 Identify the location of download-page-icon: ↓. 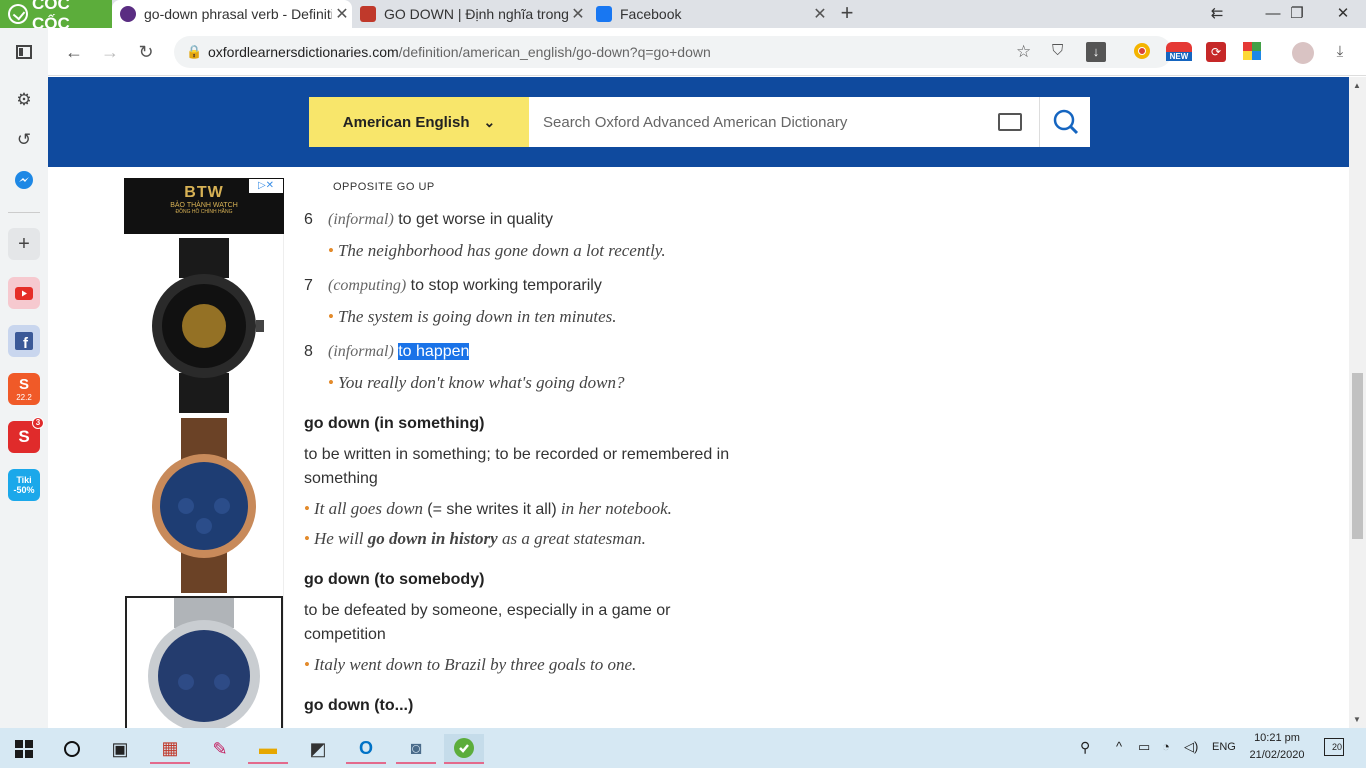
(1096, 52).